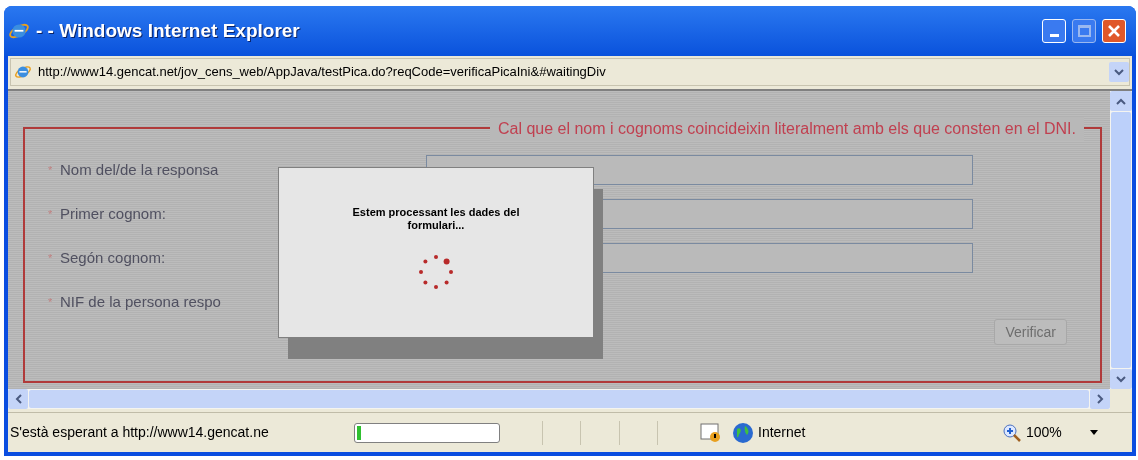 The width and height of the screenshot is (1138, 460). I want to click on field-label: NIF de la persona respo, so click(140, 301).